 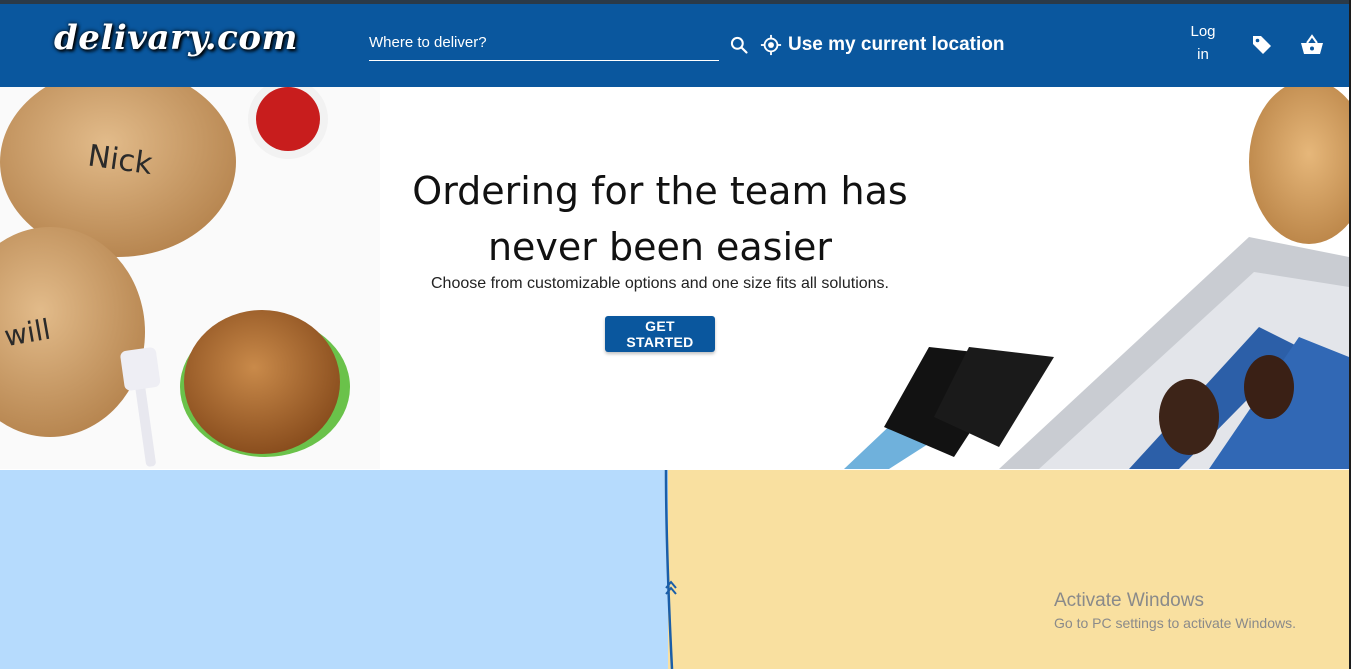 I want to click on get-started-button: GET STARTED, so click(x=660, y=334).